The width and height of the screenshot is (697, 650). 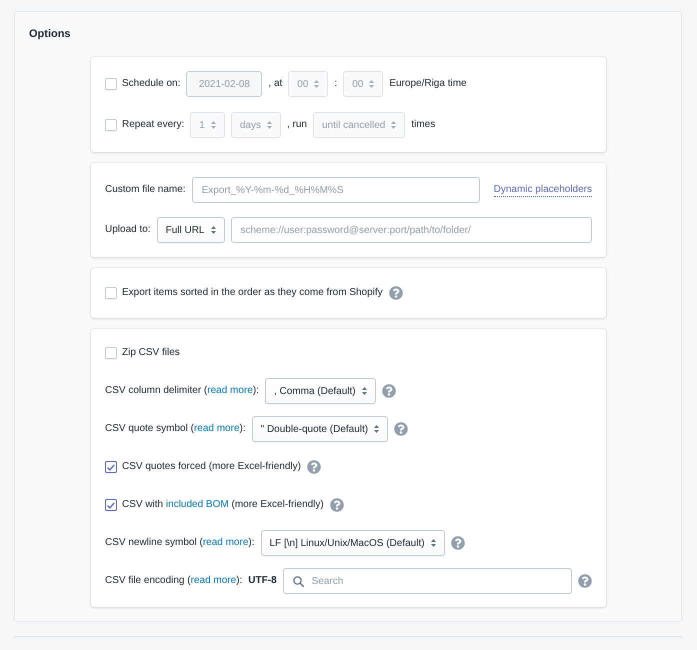 I want to click on field-label: Repeat every:, so click(x=153, y=125).